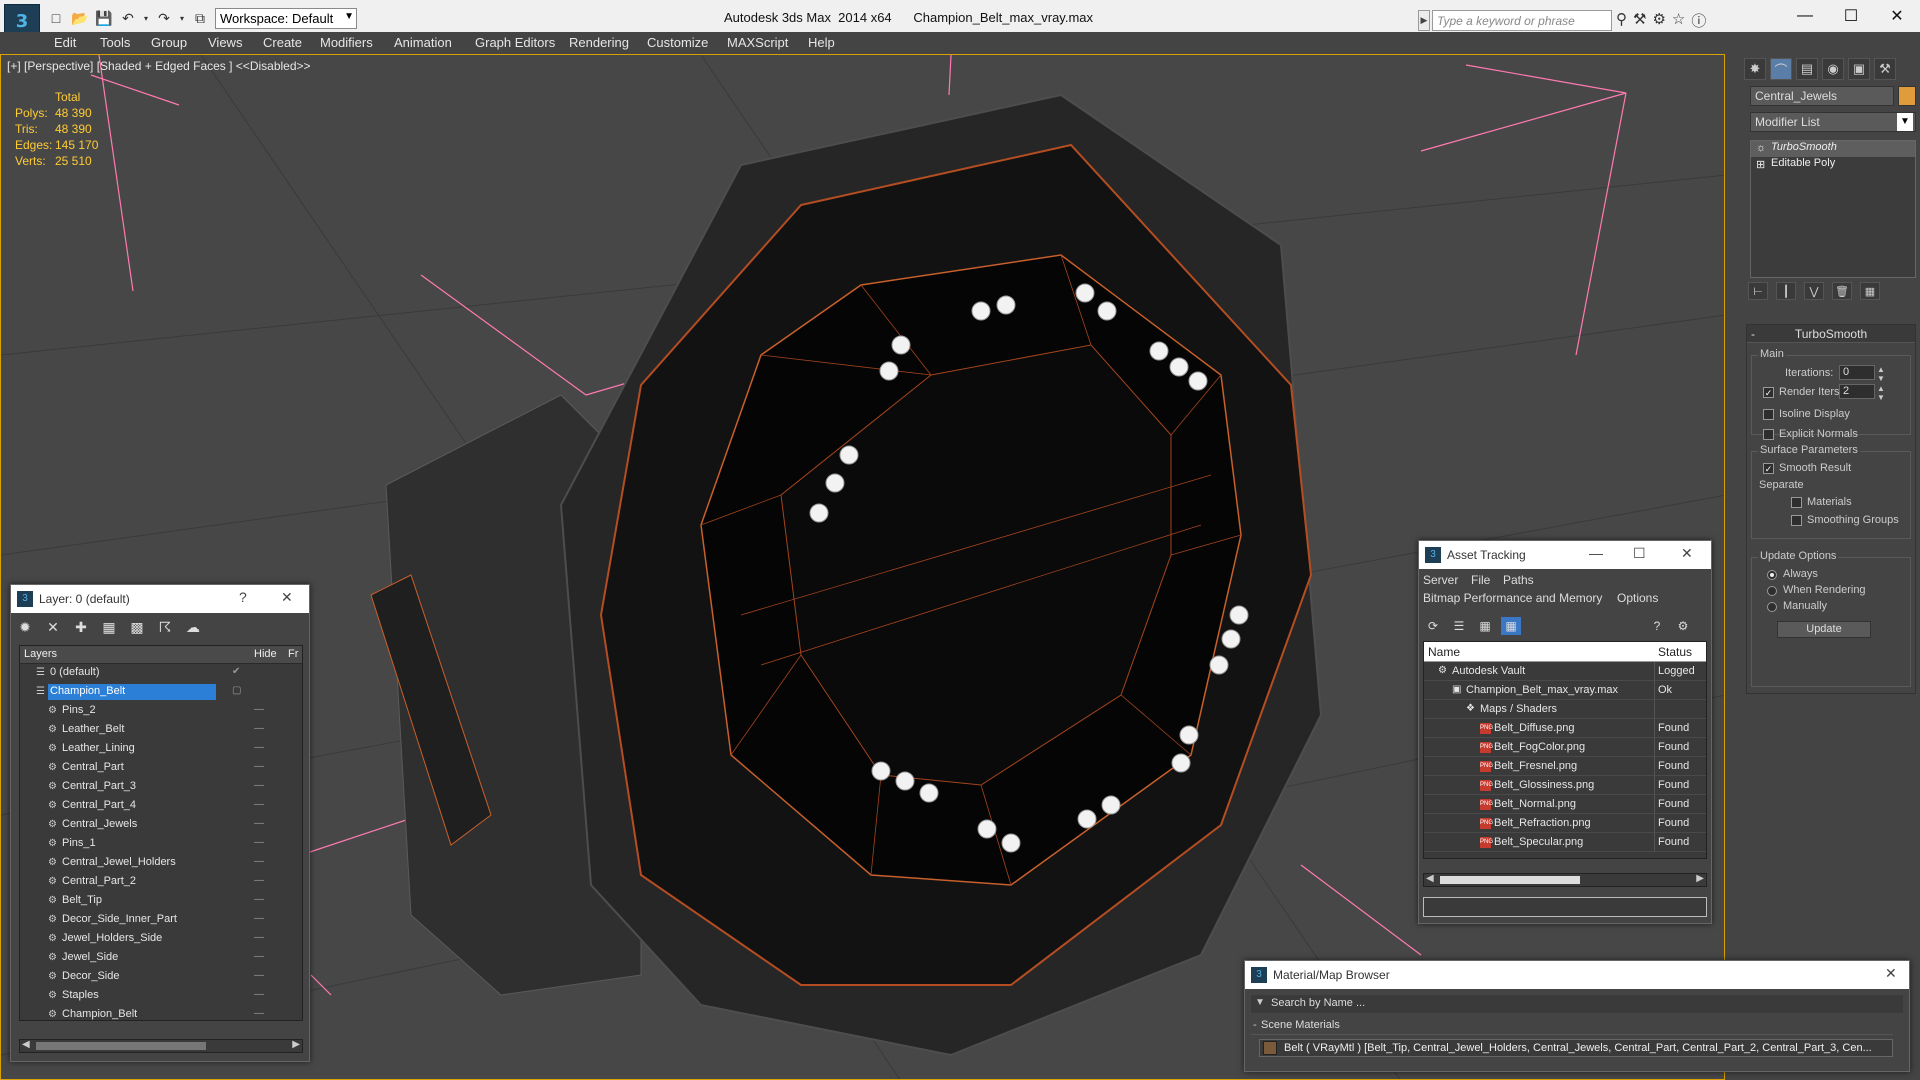 This screenshot has height=1080, width=1920. I want to click on workspace-dropdown: Workspace: Default ▼, so click(286, 18).